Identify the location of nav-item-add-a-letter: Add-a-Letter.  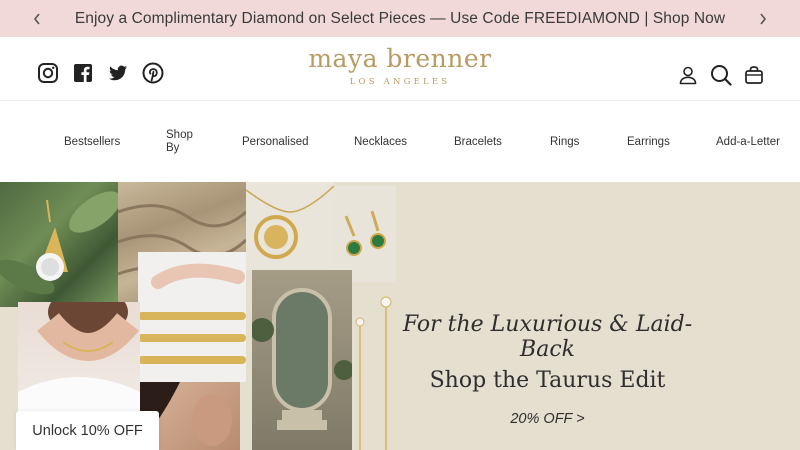
(748, 142).